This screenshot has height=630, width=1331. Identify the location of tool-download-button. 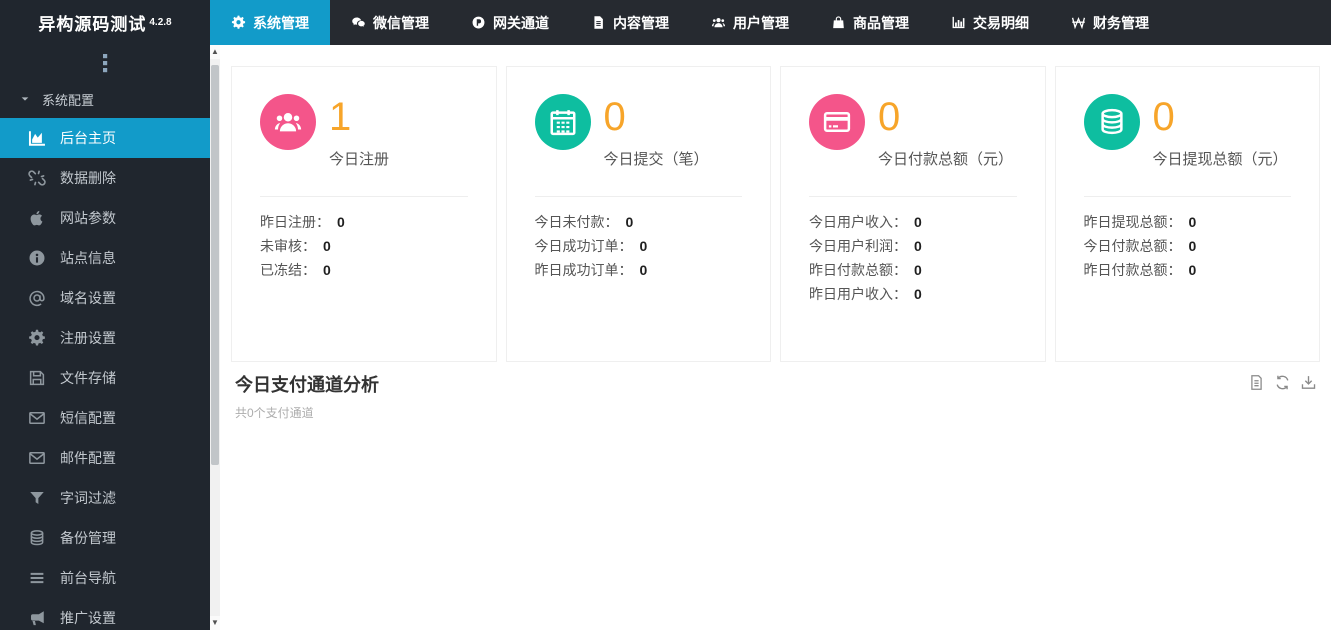
(1308, 382).